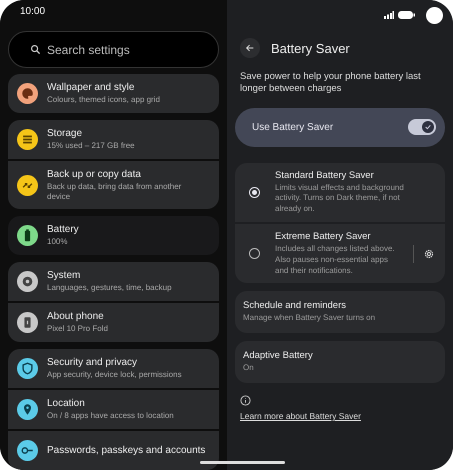 This screenshot has height=470, width=453. I want to click on search-field: Search settings, so click(113, 49).